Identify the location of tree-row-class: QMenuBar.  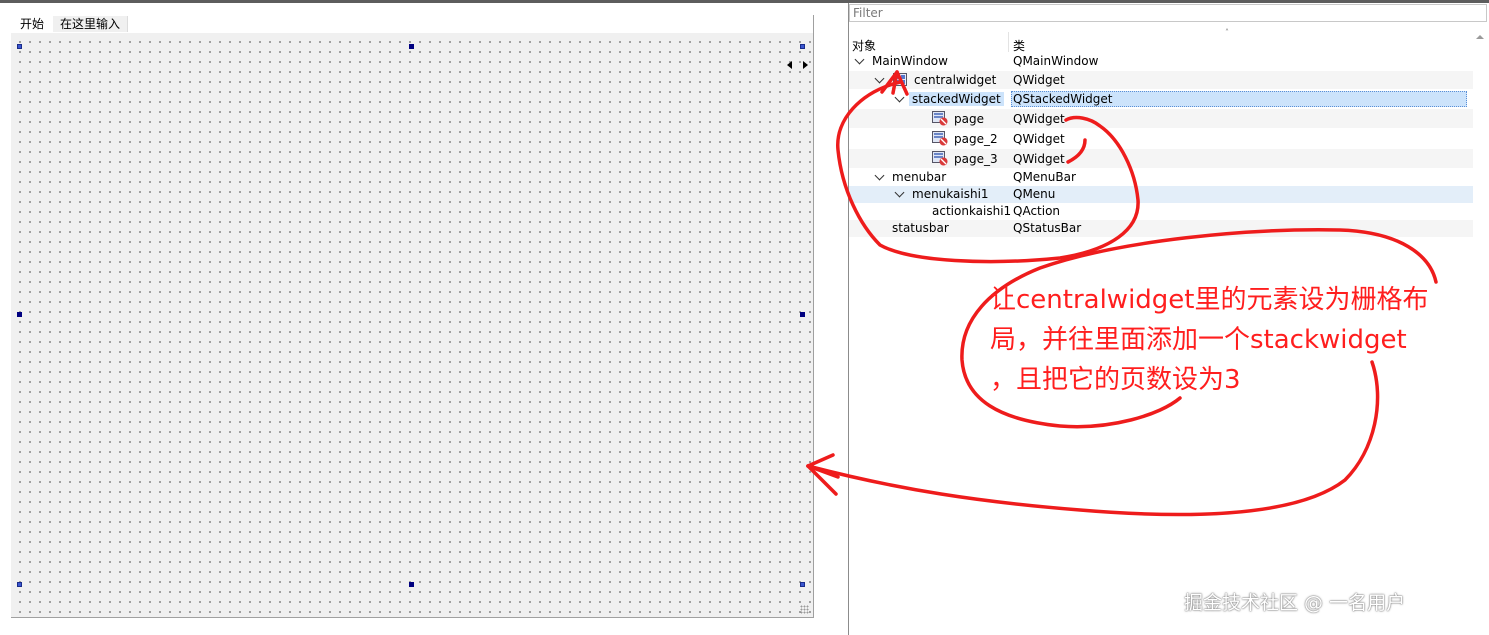
(1044, 177).